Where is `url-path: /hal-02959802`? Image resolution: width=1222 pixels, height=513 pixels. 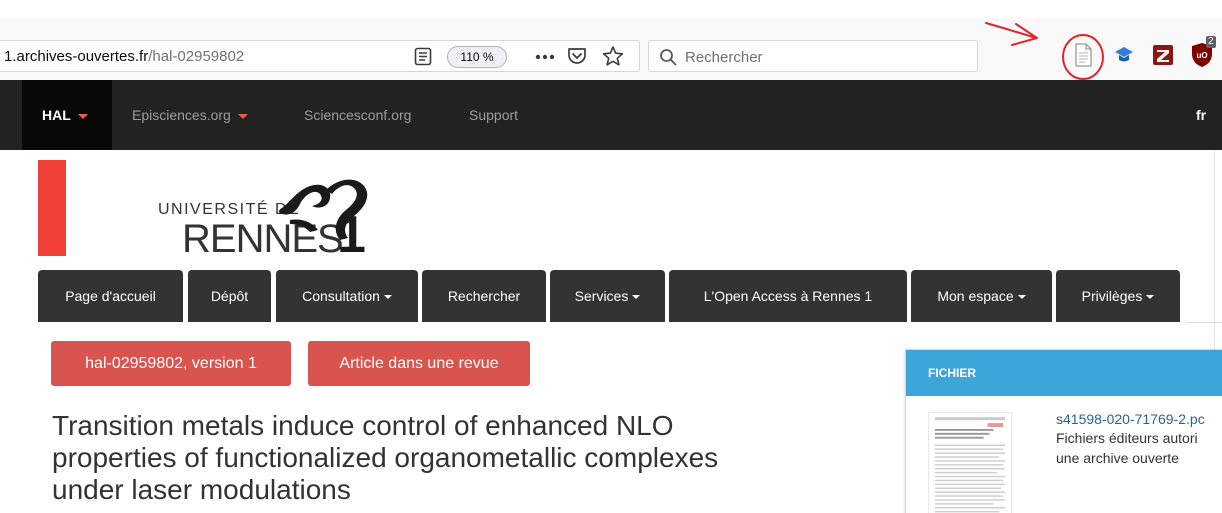 url-path: /hal-02959802 is located at coordinates (196, 56).